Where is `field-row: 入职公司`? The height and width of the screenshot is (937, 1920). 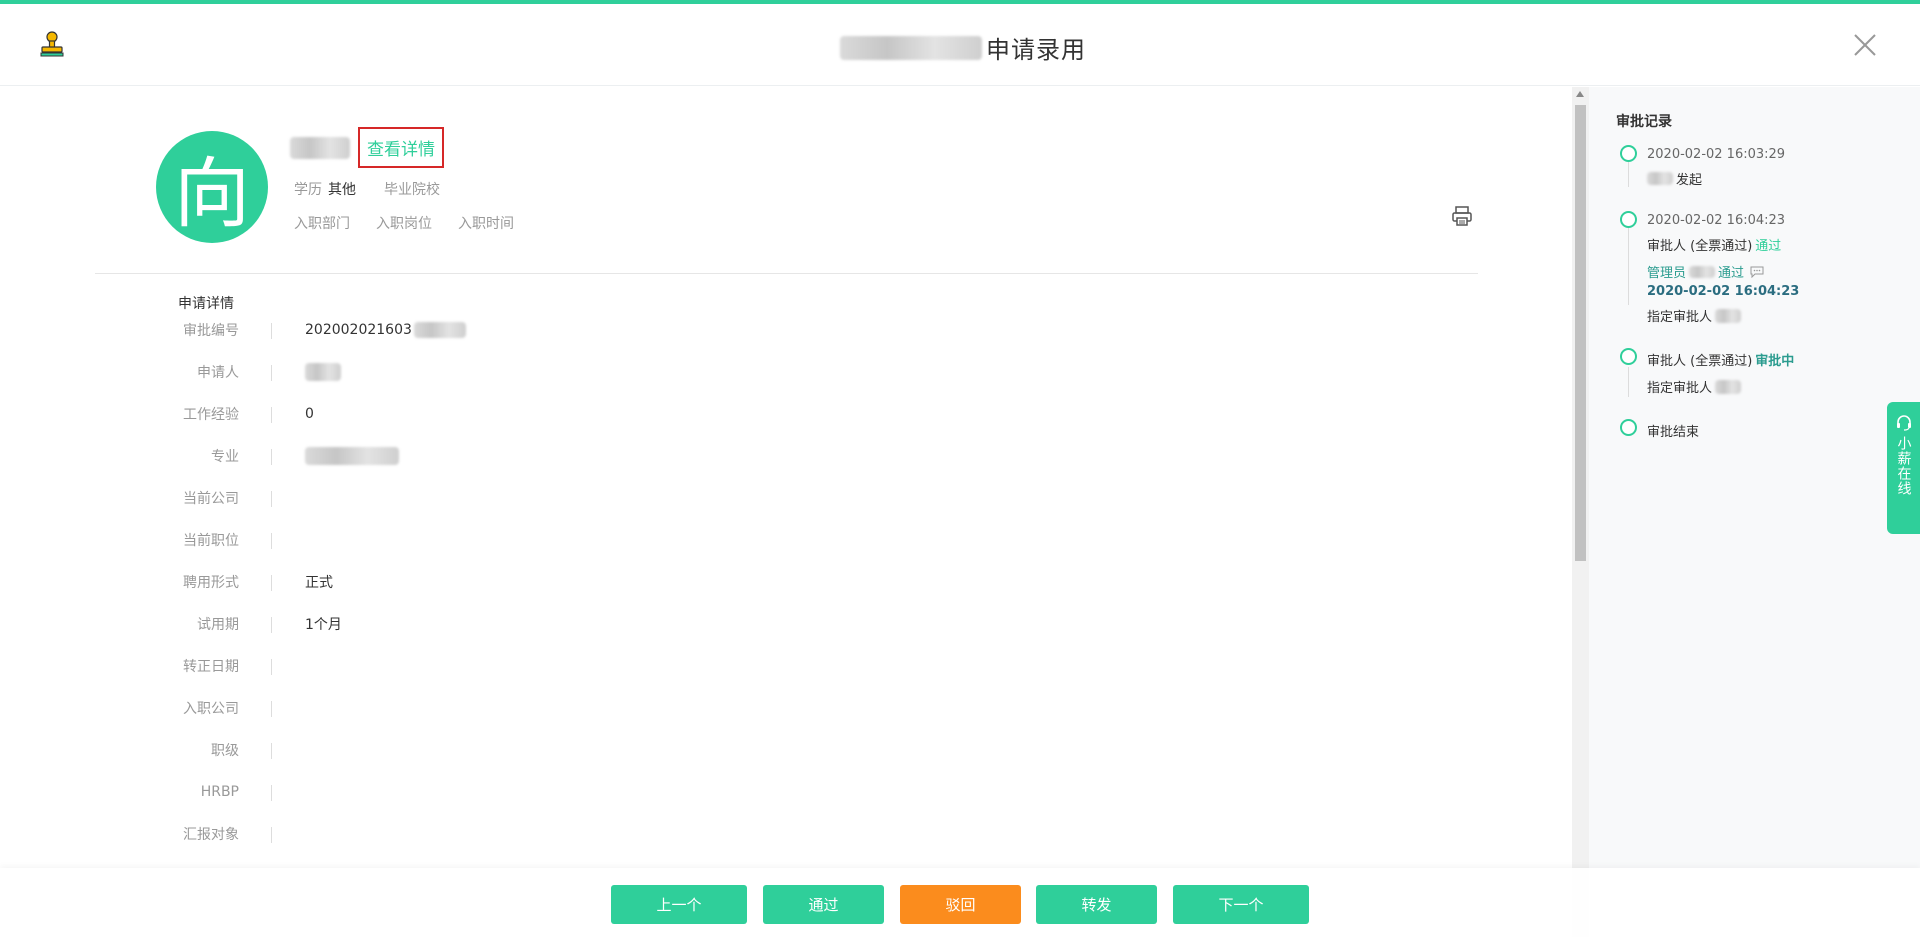
field-row: 入职公司 is located at coordinates (600, 708).